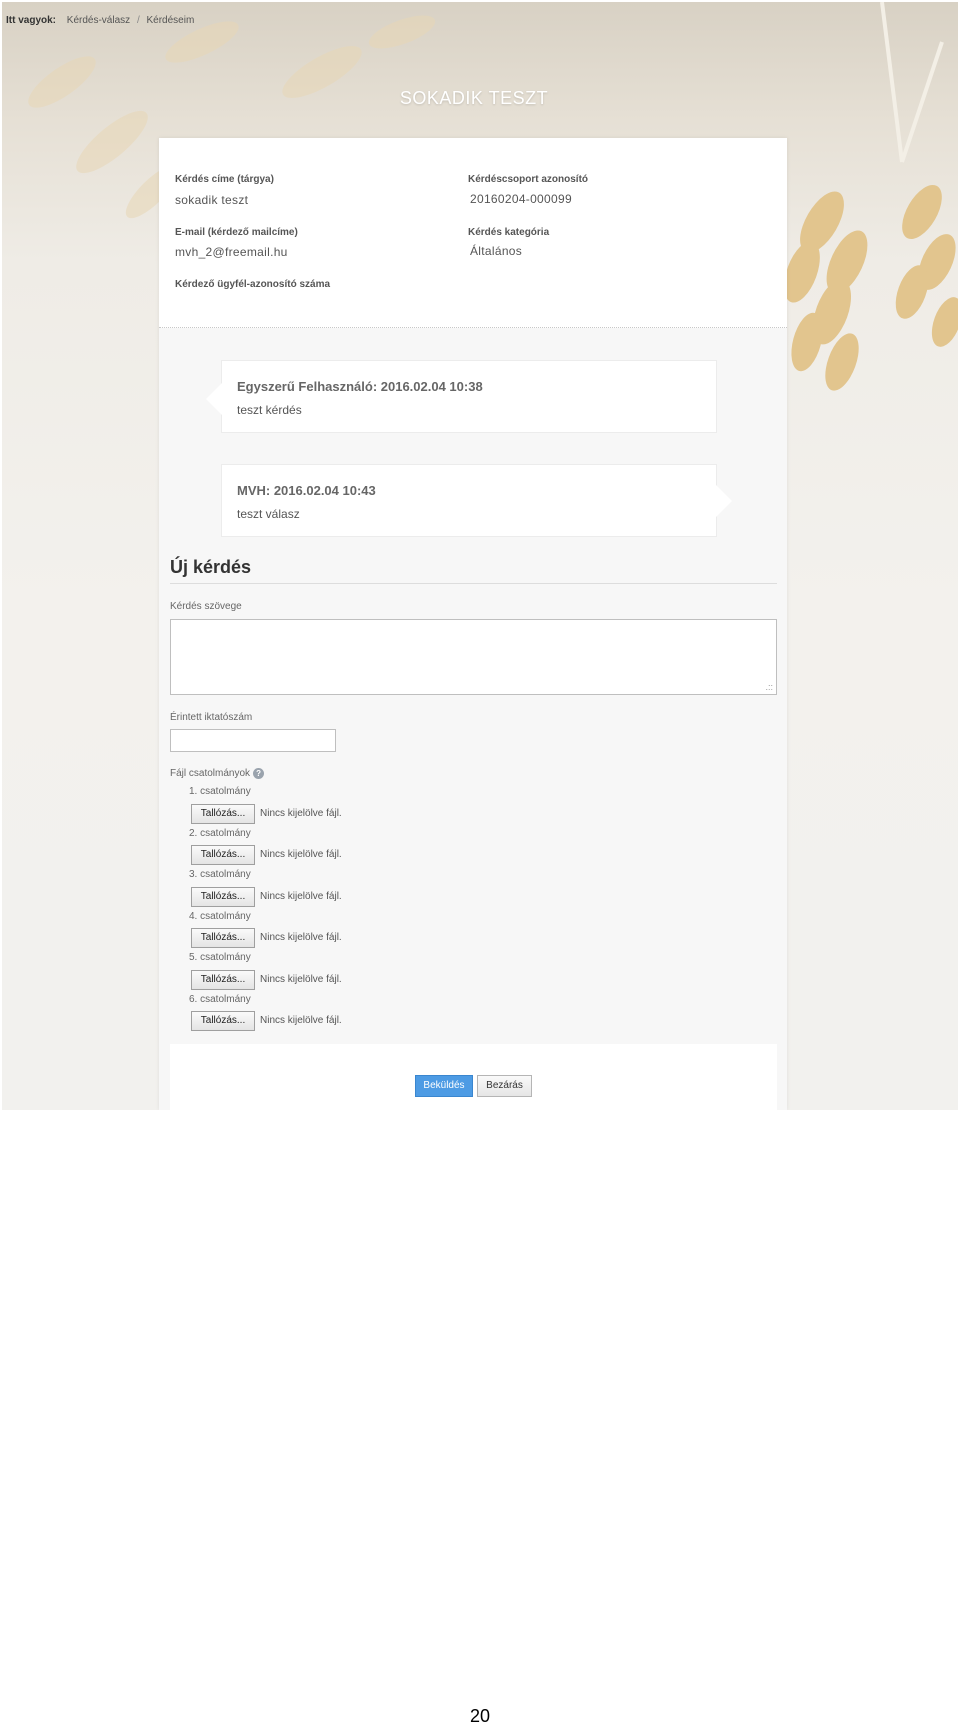  What do you see at coordinates (473, 583) in the screenshot?
I see `heading-divider` at bounding box center [473, 583].